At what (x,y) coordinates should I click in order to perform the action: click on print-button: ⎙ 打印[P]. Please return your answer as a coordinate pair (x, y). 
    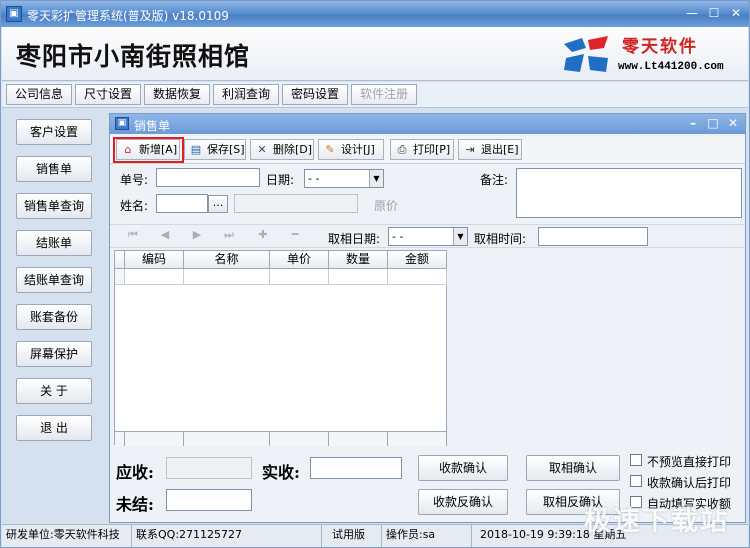
    Looking at the image, I should click on (422, 149).